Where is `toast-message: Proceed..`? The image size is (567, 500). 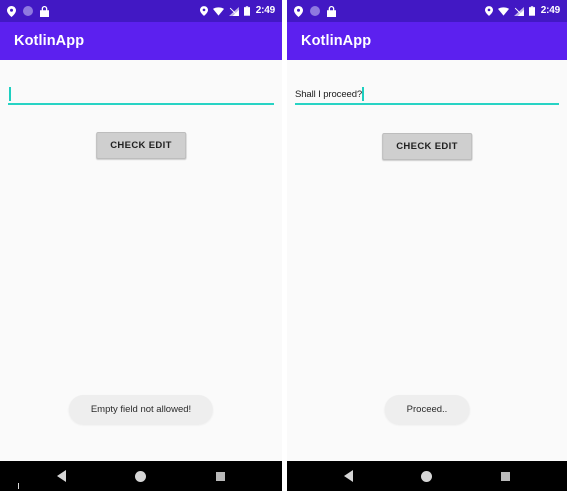 toast-message: Proceed.. is located at coordinates (427, 409).